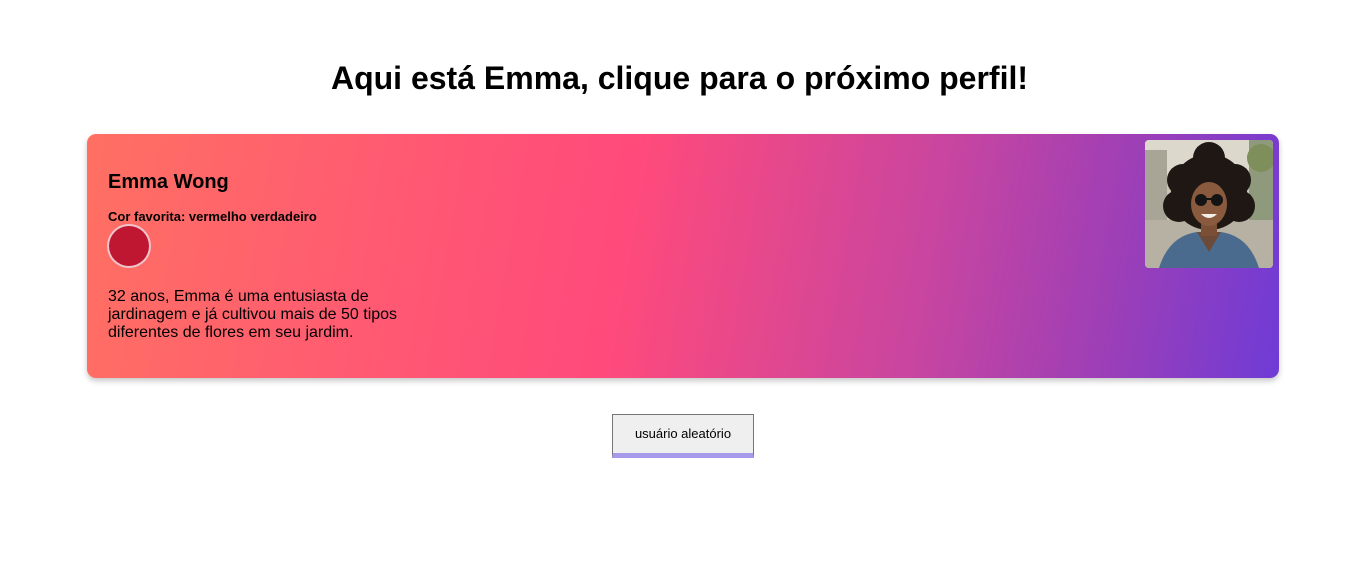 The image size is (1359, 570). I want to click on profile-photo-image, so click(1209, 204).